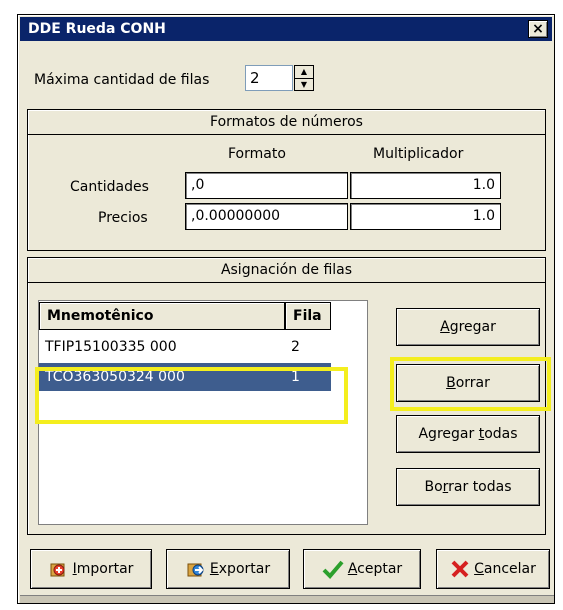 Image resolution: width=563 pixels, height=610 pixels. I want to click on mnemonic-cell: TFIP15100335 000, so click(111, 347).